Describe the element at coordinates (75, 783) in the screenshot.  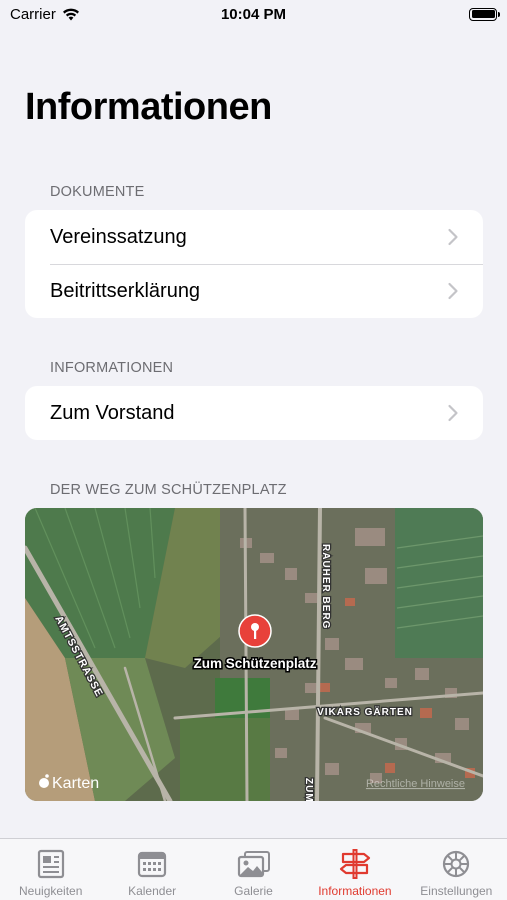
I see `map-brand: Karten` at that location.